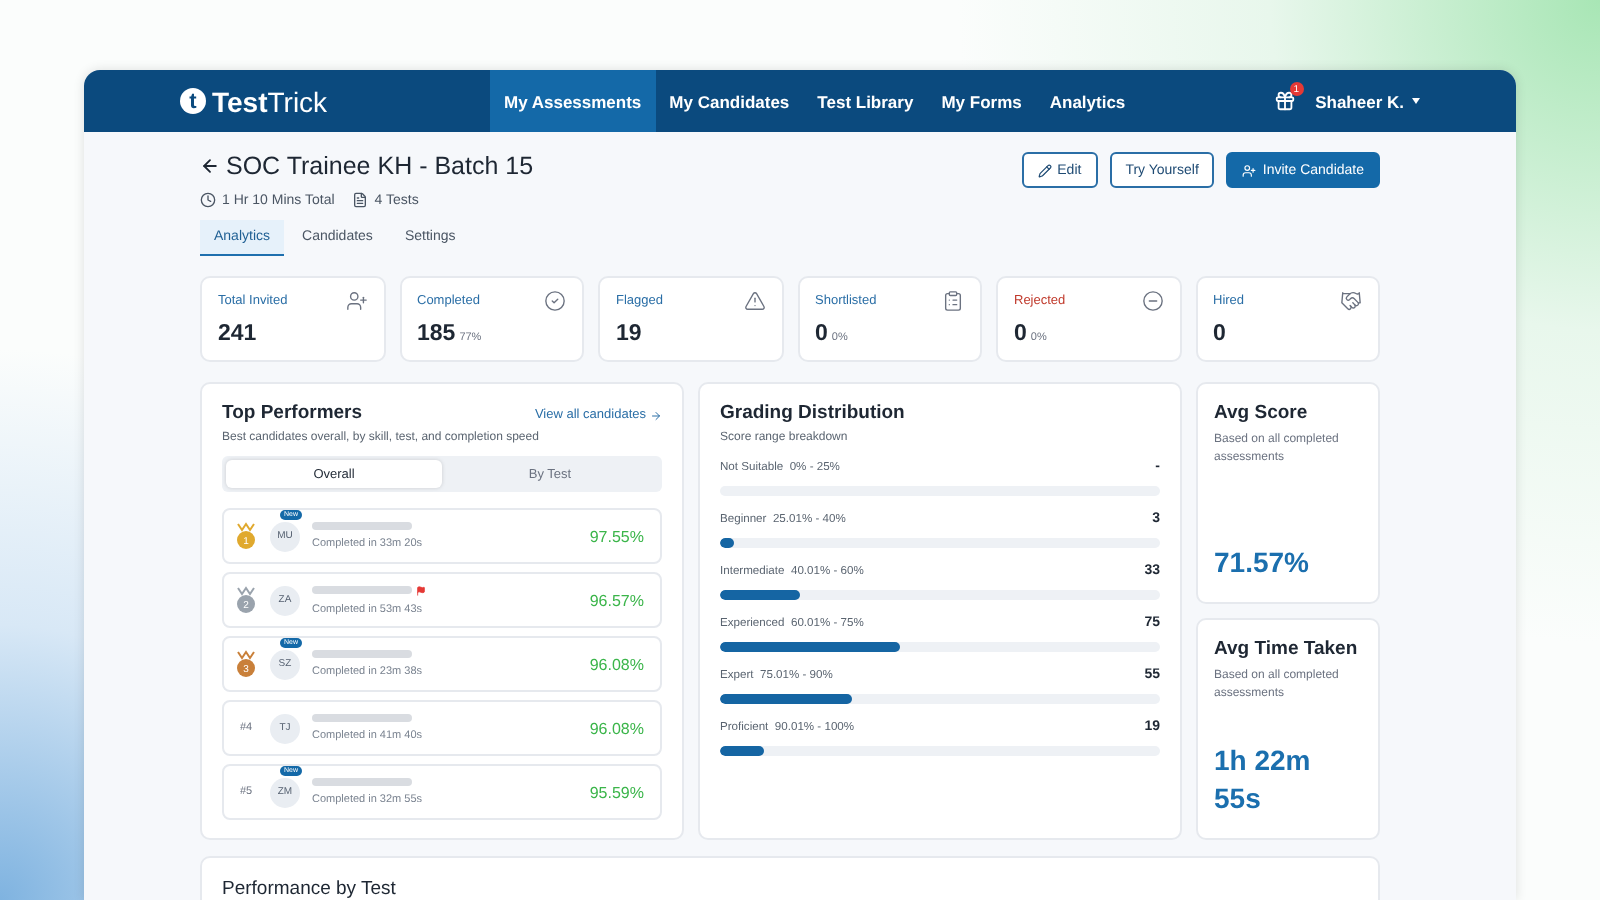  Describe the element at coordinates (1284, 101) in the screenshot. I see `gift-icon` at that location.